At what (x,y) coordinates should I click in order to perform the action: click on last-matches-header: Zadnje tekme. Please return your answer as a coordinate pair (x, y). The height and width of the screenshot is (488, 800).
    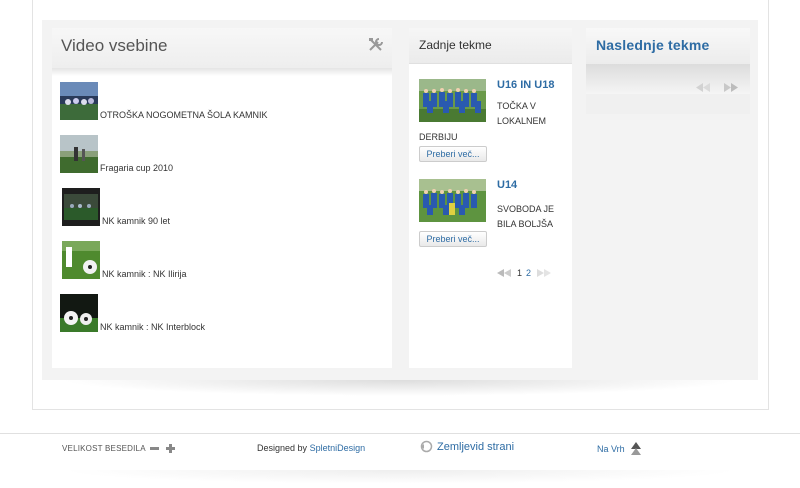
    Looking at the image, I should click on (490, 46).